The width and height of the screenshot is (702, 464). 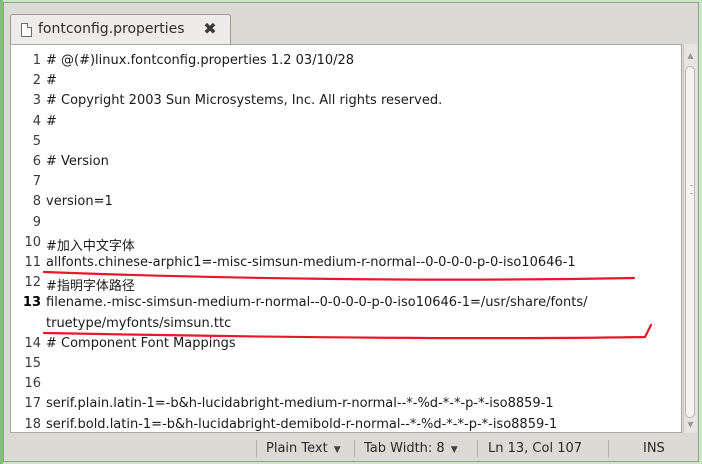 I want to click on line-number: 15, so click(x=32, y=363).